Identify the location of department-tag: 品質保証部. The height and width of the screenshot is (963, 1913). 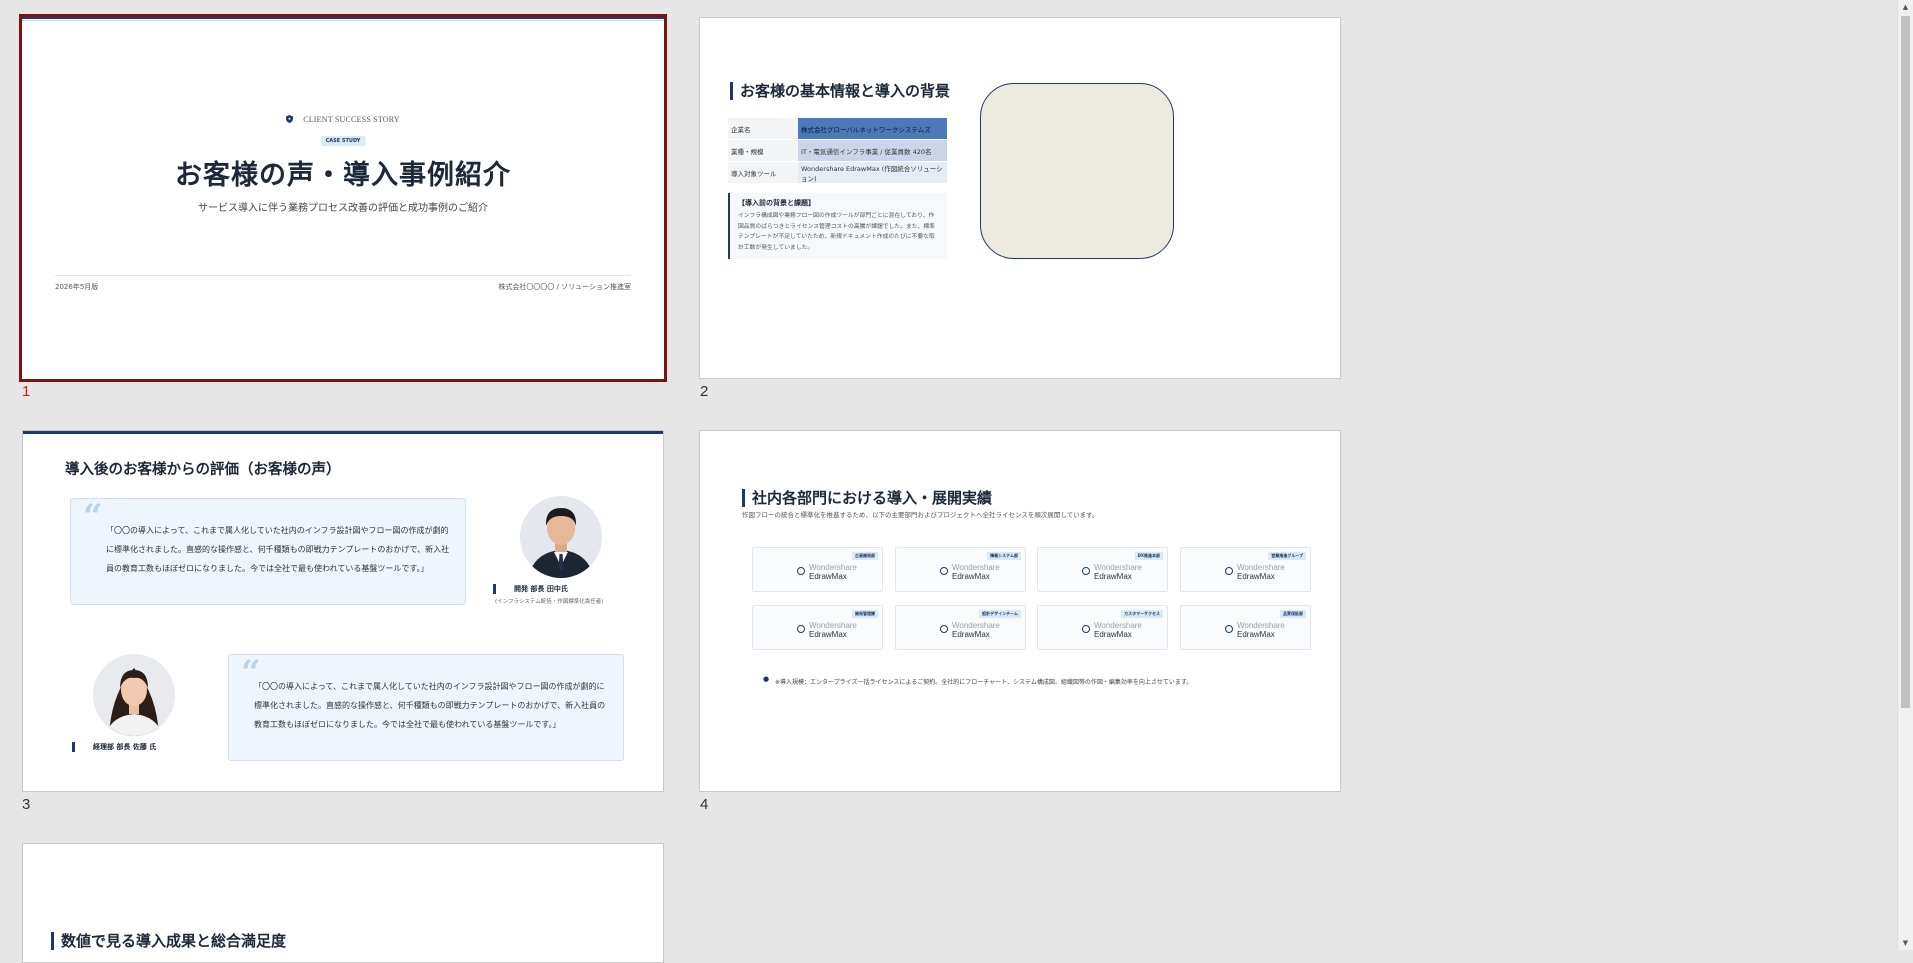
(1293, 614).